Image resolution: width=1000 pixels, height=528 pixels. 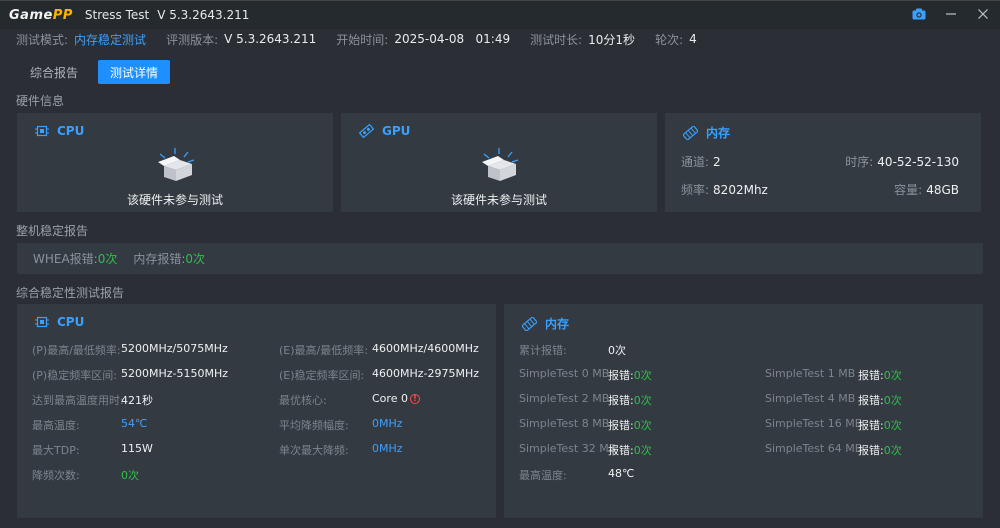 What do you see at coordinates (94, 72) in the screenshot?
I see `tab-bar: 综合报告 测试详情` at bounding box center [94, 72].